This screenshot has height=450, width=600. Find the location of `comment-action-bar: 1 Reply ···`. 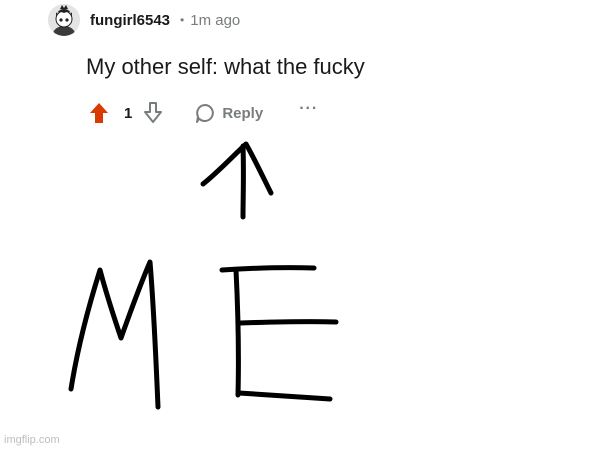

comment-action-bar: 1 Reply ··· is located at coordinates (203, 113).